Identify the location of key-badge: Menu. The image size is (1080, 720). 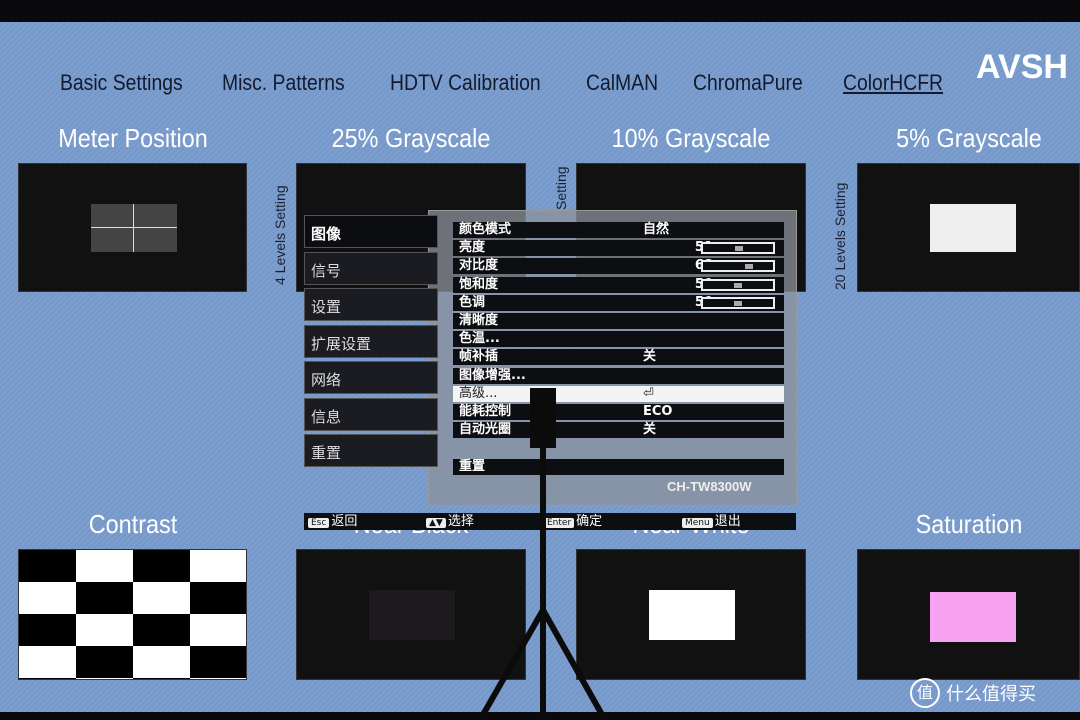
(697, 523).